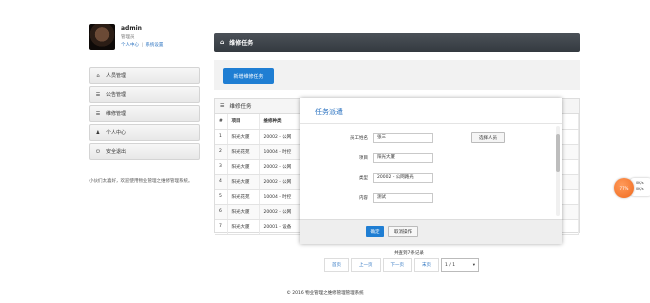  I want to click on page-title: 维修任务, so click(241, 43).